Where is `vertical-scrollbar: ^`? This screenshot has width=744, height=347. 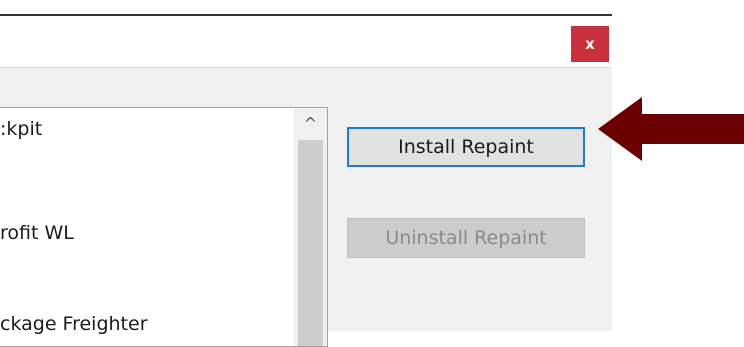 vertical-scrollbar: ^ is located at coordinates (310, 227).